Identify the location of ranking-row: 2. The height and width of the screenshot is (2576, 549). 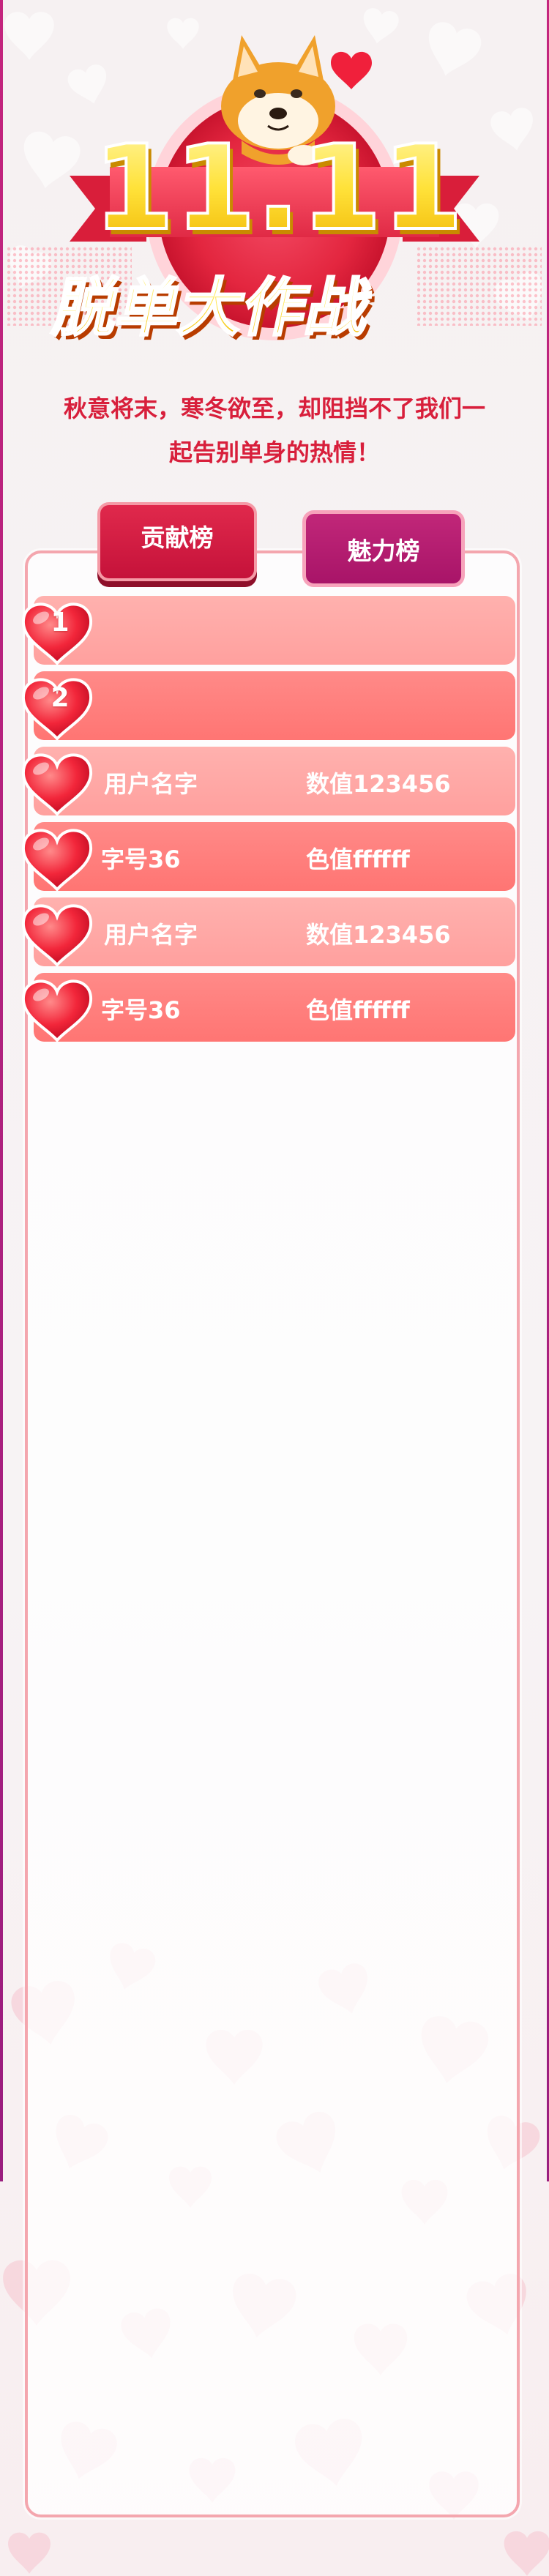
(268, 706).